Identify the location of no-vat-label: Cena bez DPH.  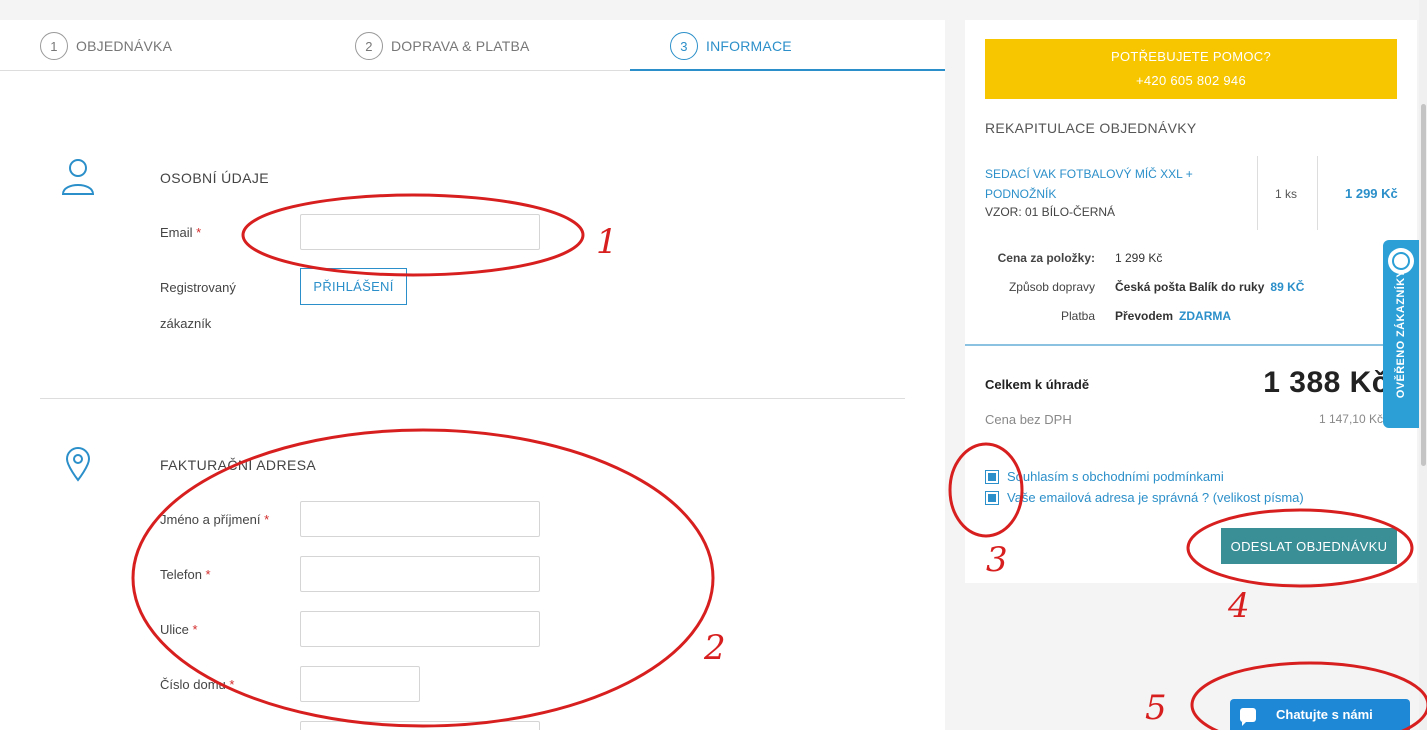
(1028, 419).